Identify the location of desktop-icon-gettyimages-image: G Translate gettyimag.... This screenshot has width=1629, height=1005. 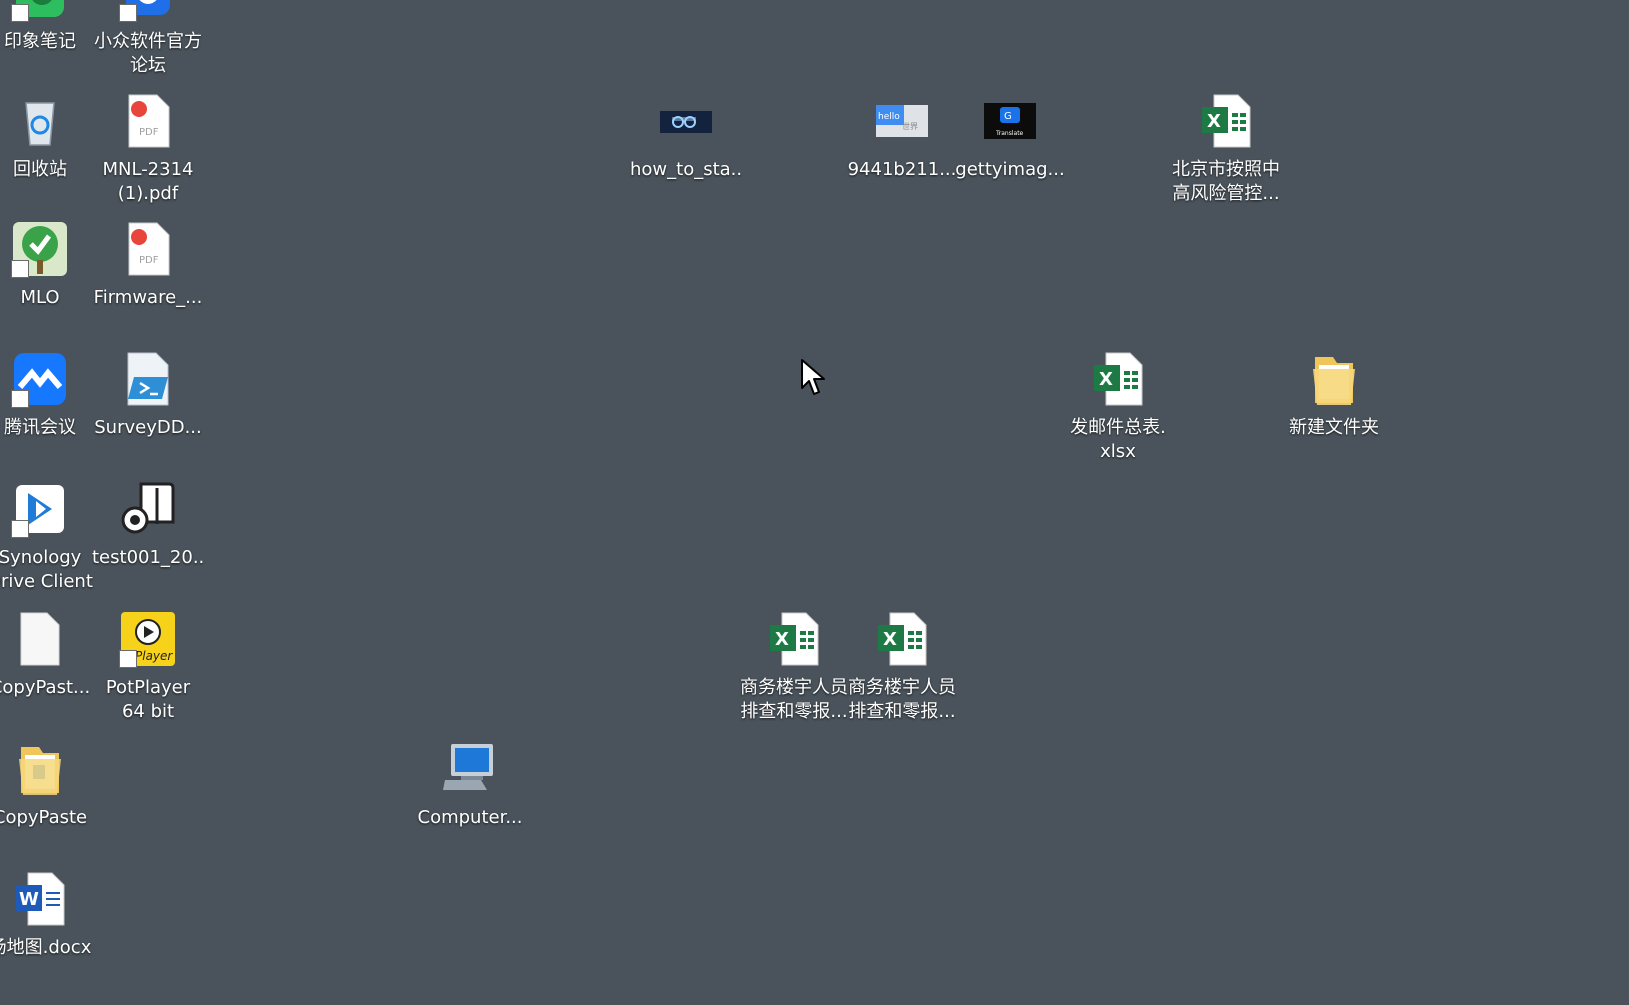
(1010, 136).